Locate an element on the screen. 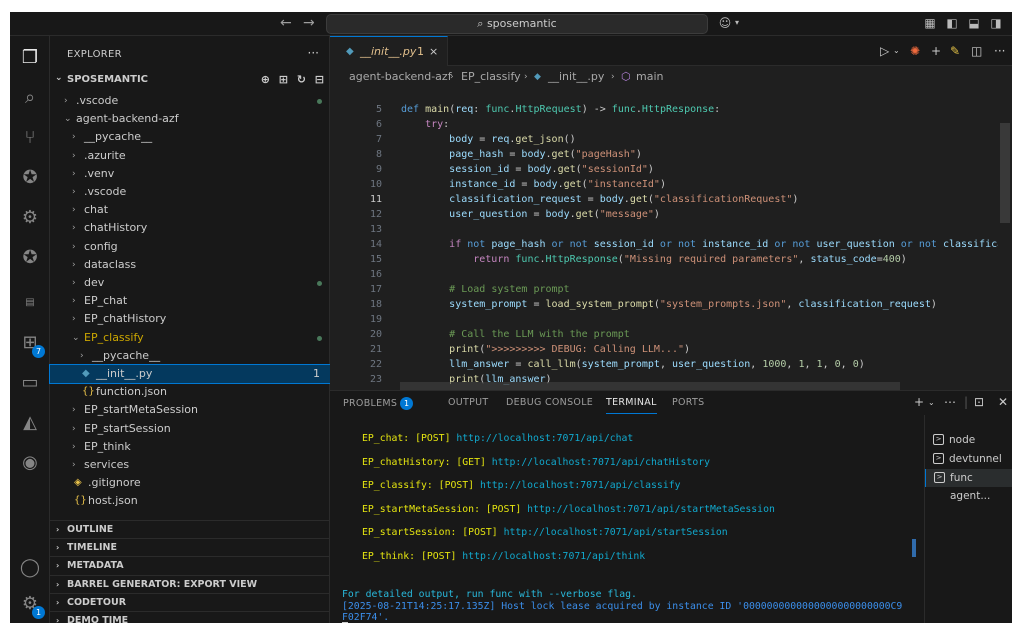 The image size is (1024, 623). azure-icon: ◭ is located at coordinates (30, 423).